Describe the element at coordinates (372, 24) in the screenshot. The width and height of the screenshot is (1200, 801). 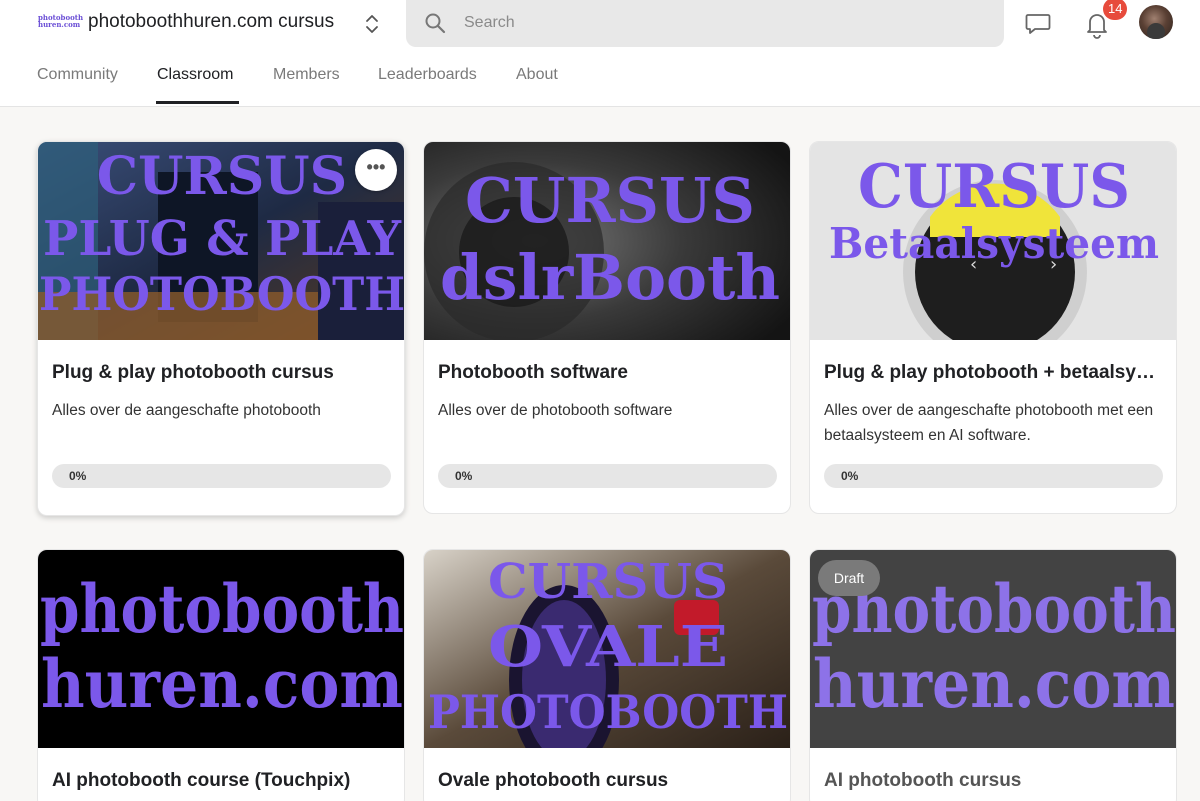
I see `chevron-up-down-icon` at that location.